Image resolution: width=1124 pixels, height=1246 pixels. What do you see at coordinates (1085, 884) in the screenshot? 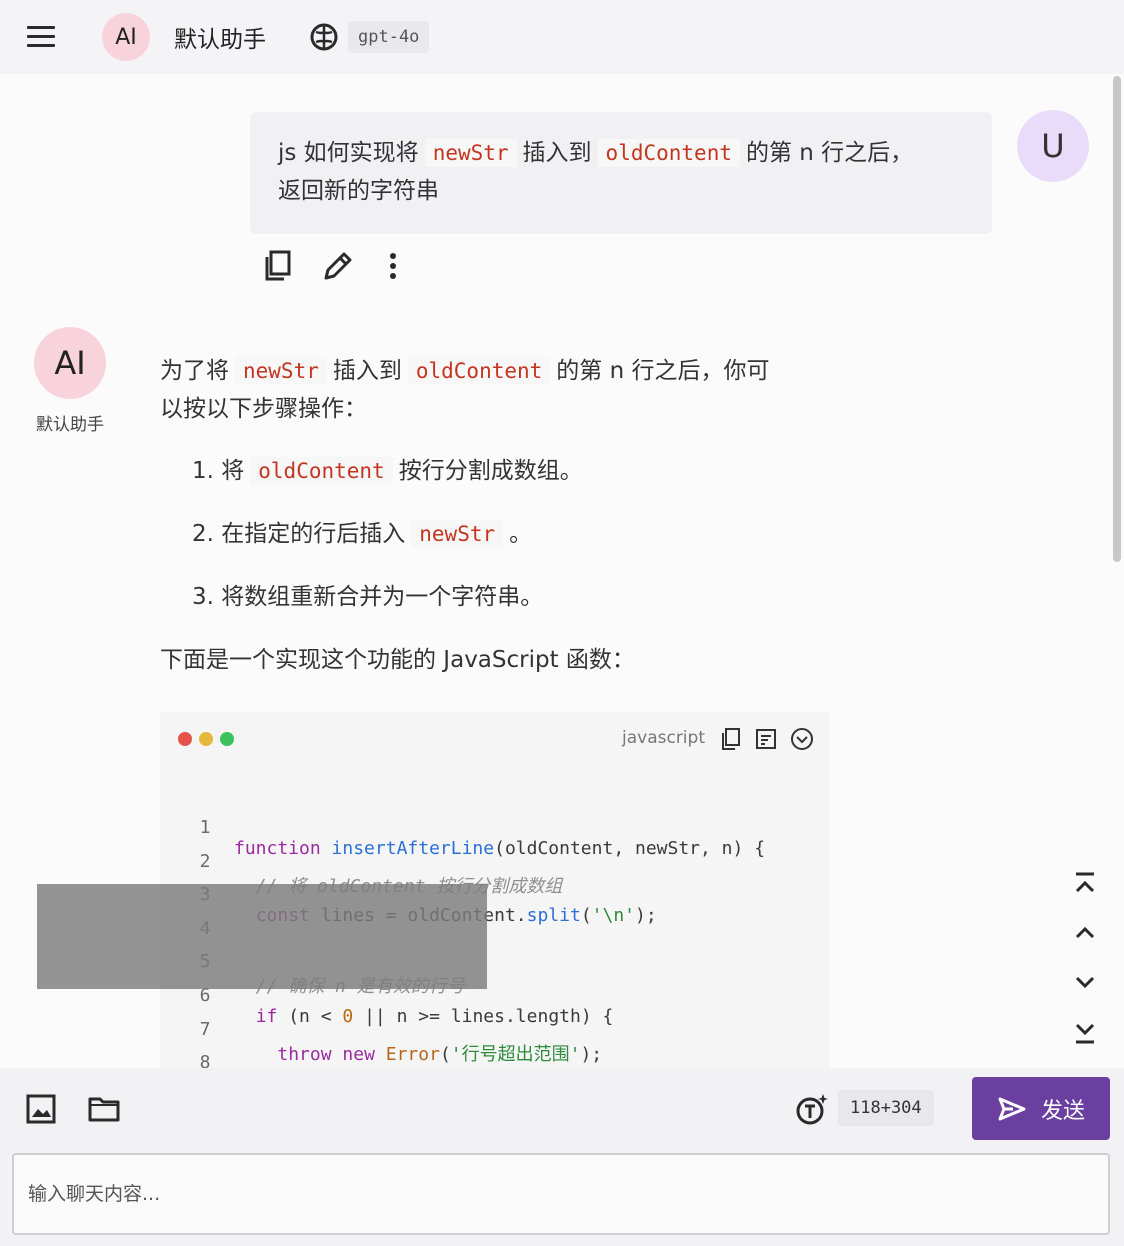
I see `scroll-top-icon` at bounding box center [1085, 884].